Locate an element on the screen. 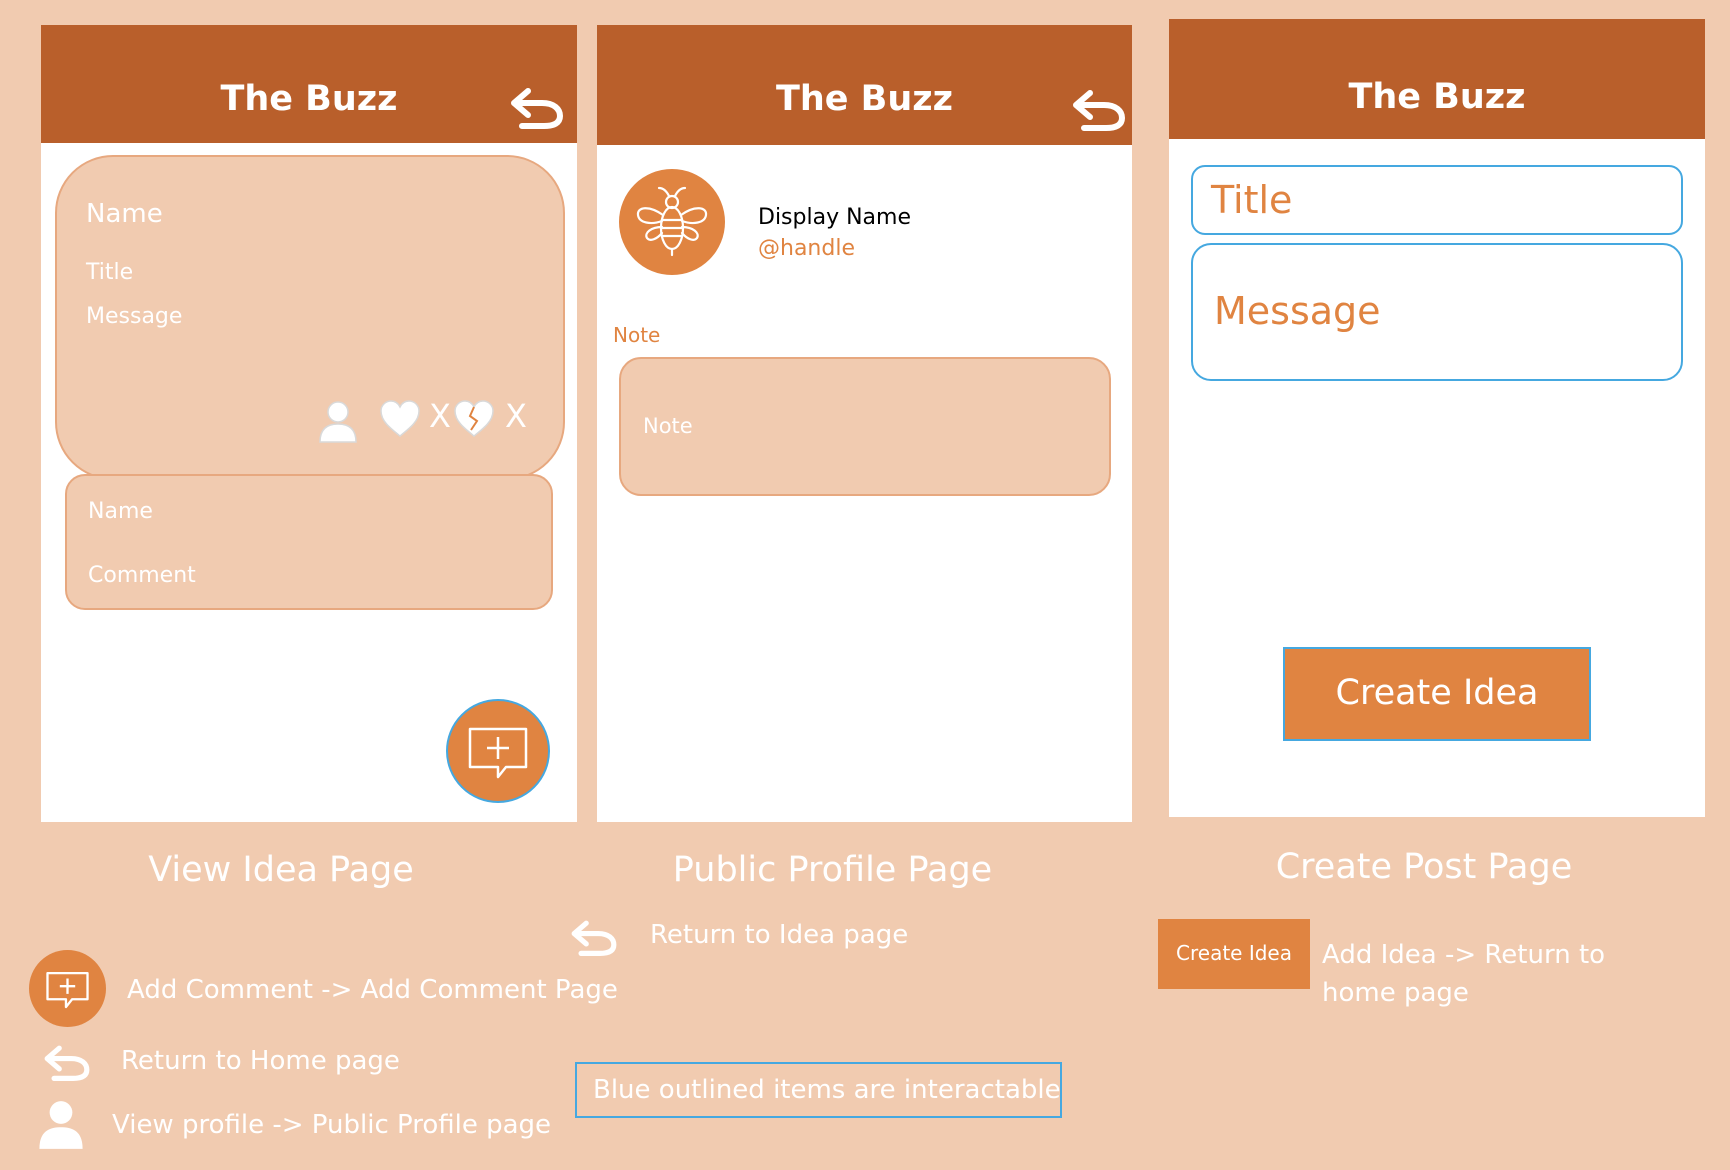 The height and width of the screenshot is (1170, 1730). note-card: Note is located at coordinates (865, 426).